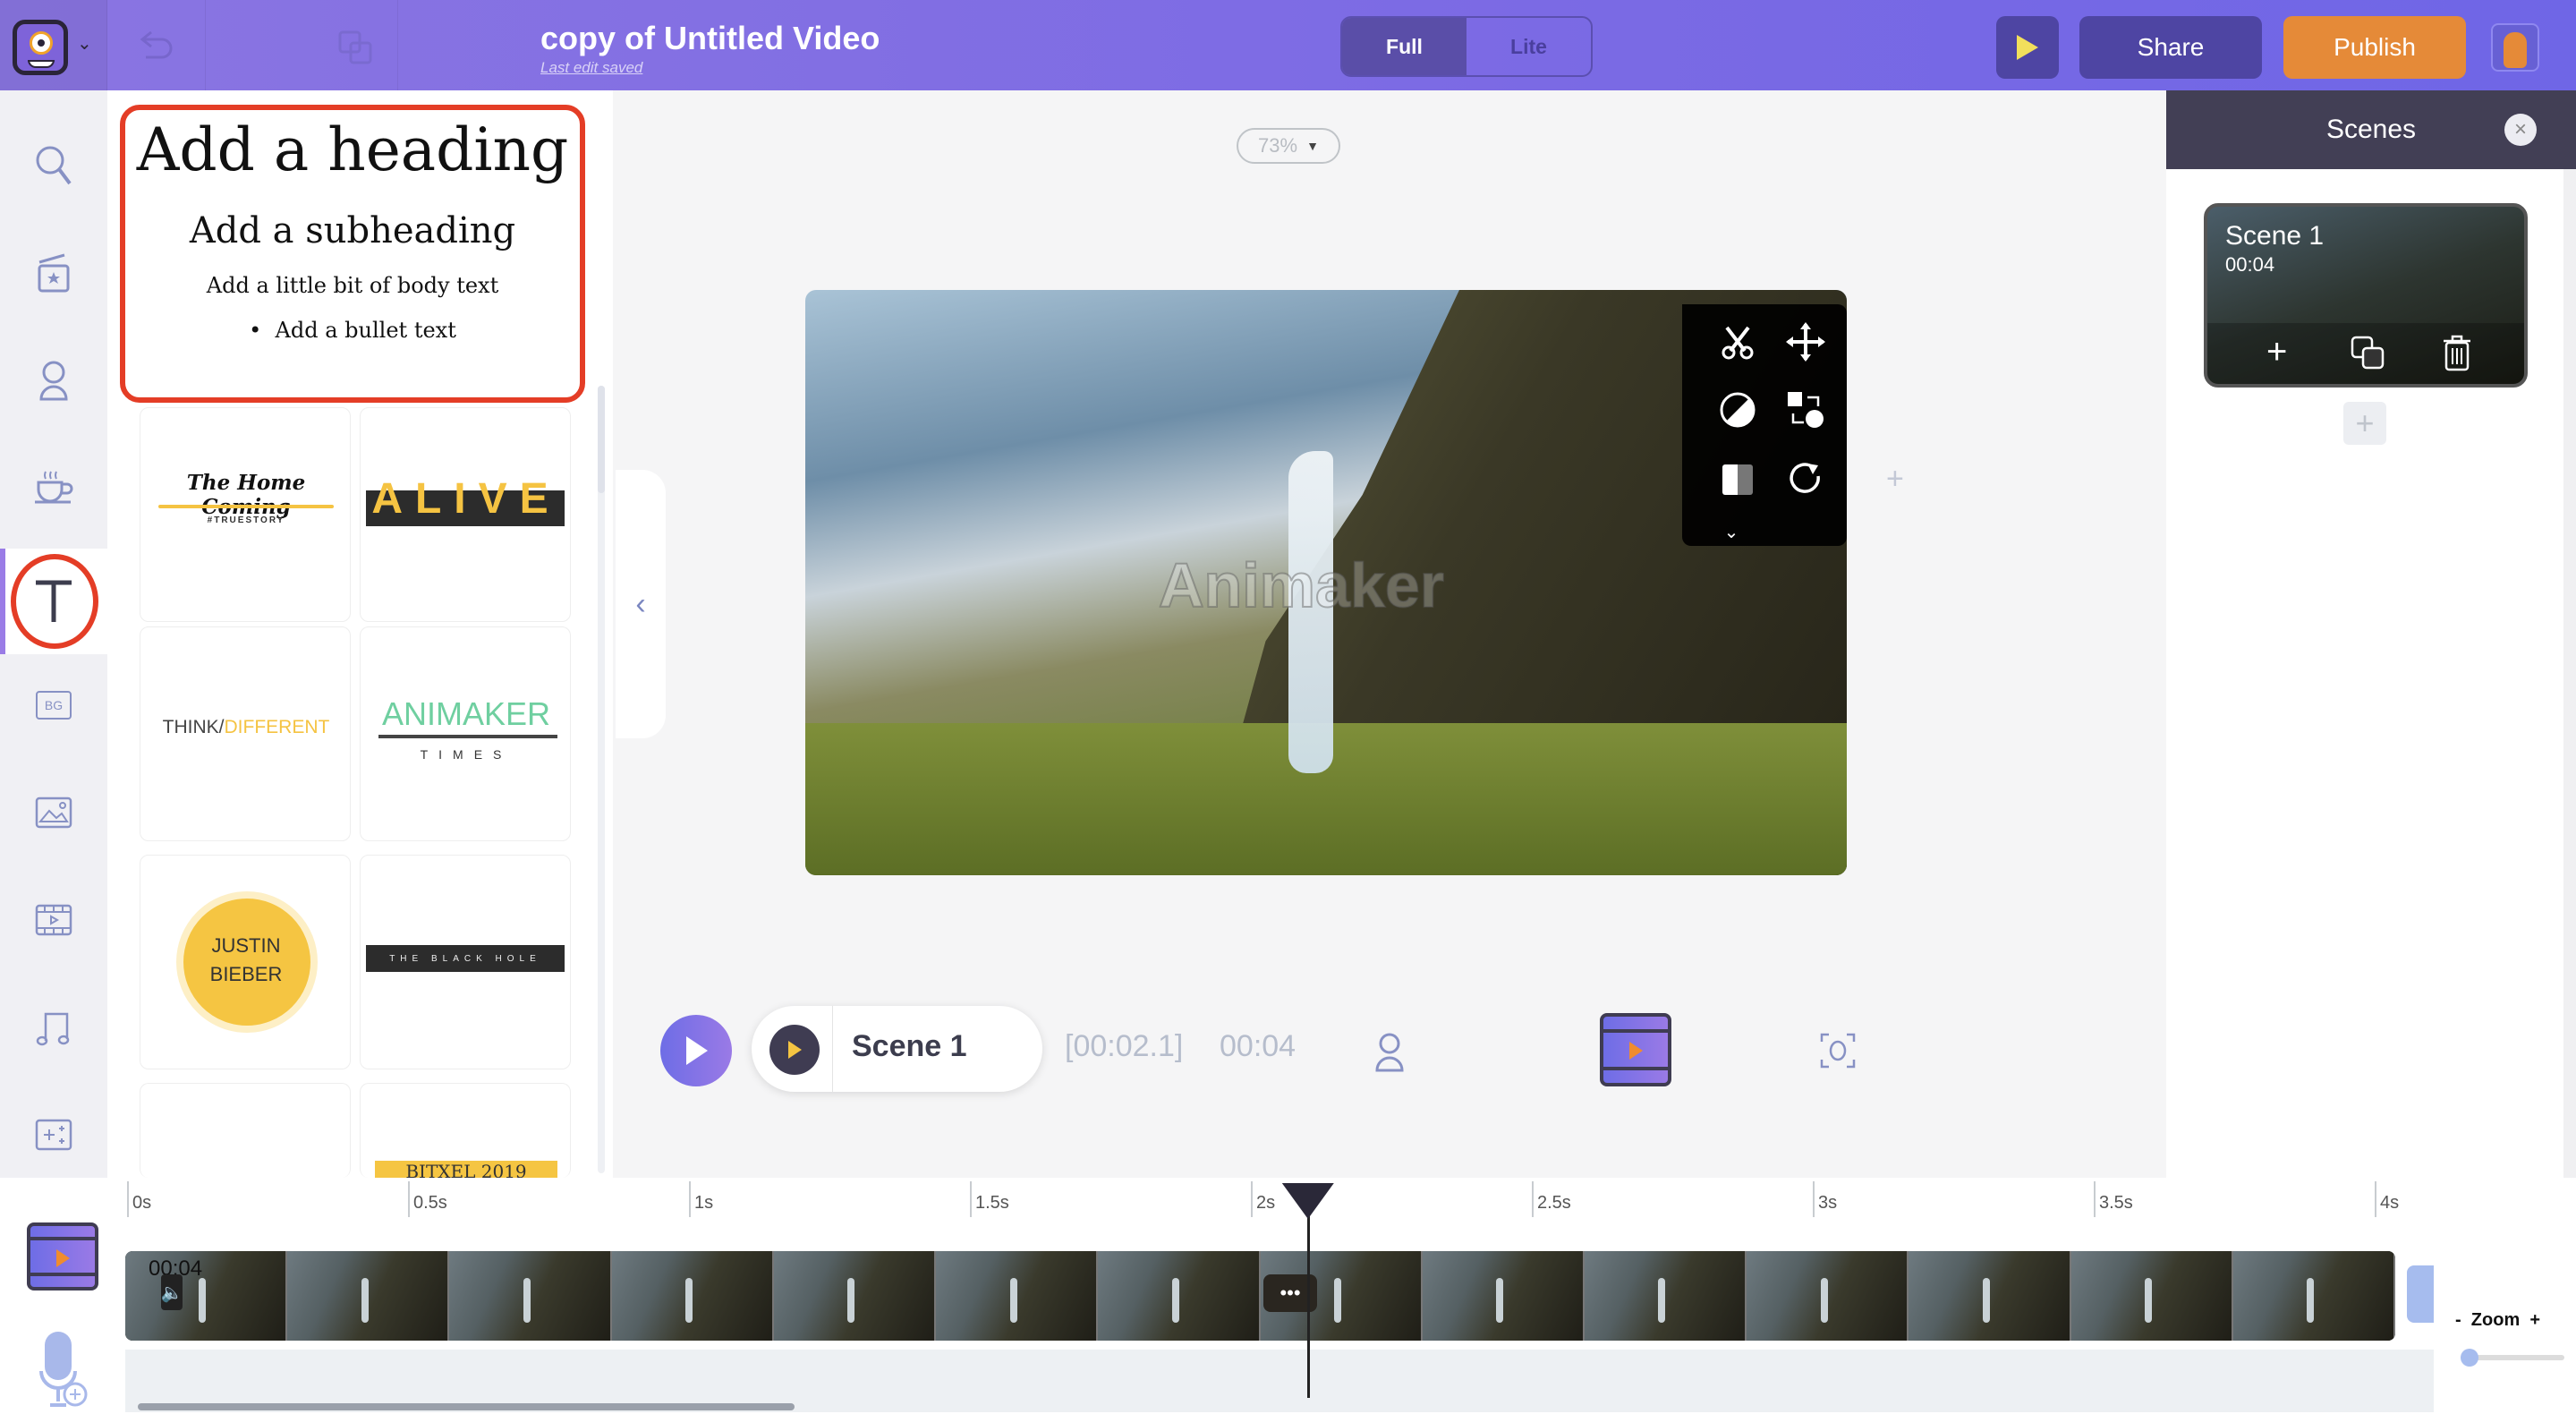 Image resolution: width=2576 pixels, height=1414 pixels. What do you see at coordinates (352, 230) in the screenshot?
I see `add-subheading-button: Add a subheading` at bounding box center [352, 230].